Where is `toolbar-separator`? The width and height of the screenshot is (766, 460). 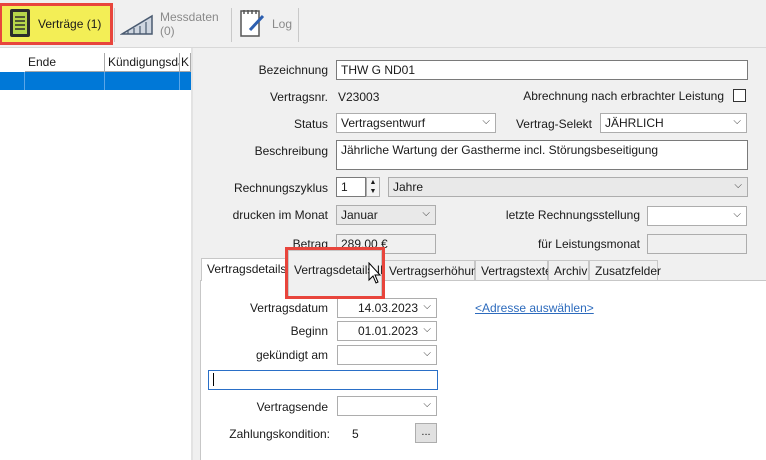
toolbar-separator is located at coordinates (298, 25).